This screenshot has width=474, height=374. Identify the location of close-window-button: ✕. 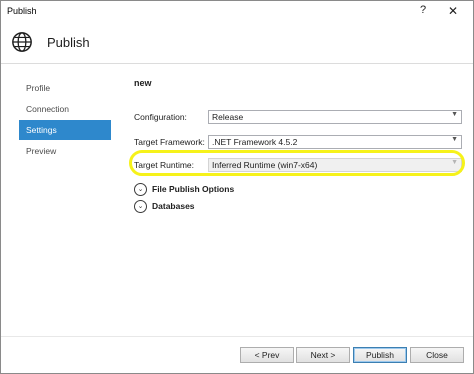
(453, 11).